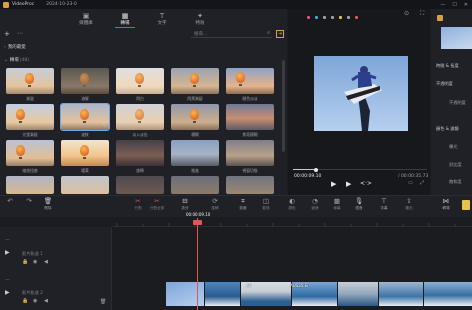 The height and width of the screenshot is (310, 472). Describe the element at coordinates (231, 34) in the screenshot. I see `search-input: 搜尋... ⌕` at that location.